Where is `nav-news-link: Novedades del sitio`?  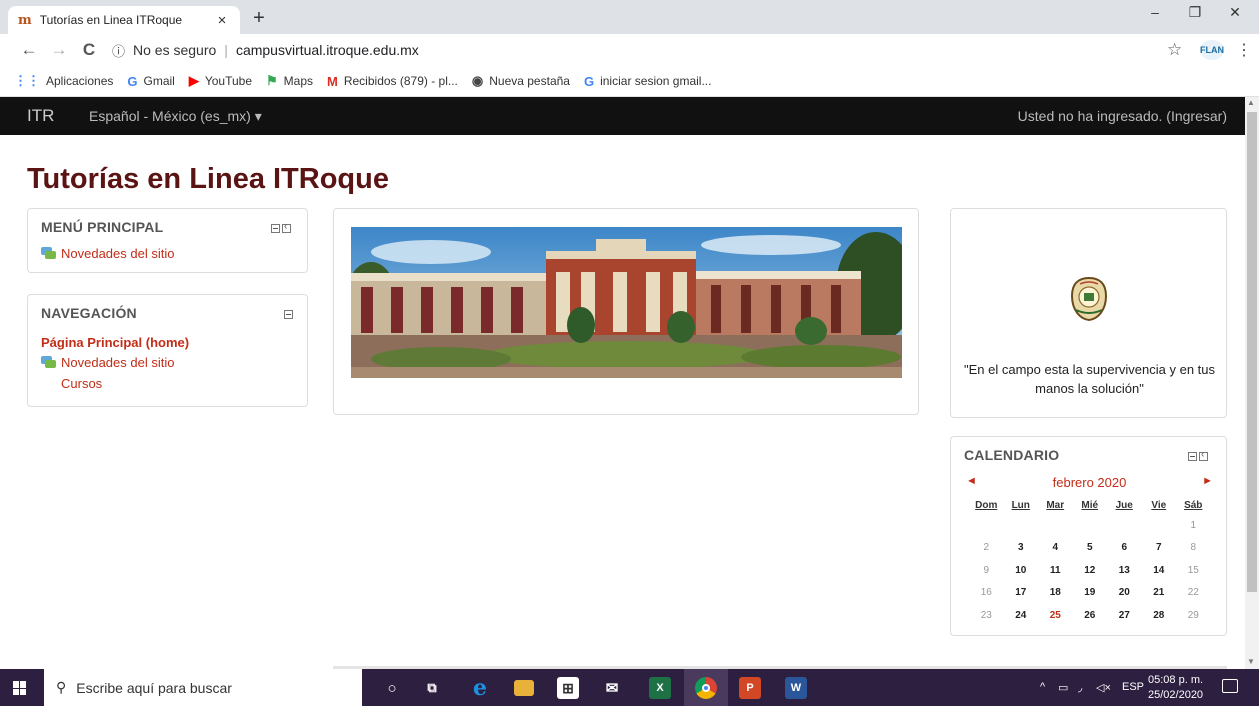 nav-news-link: Novedades del sitio is located at coordinates (107, 362).